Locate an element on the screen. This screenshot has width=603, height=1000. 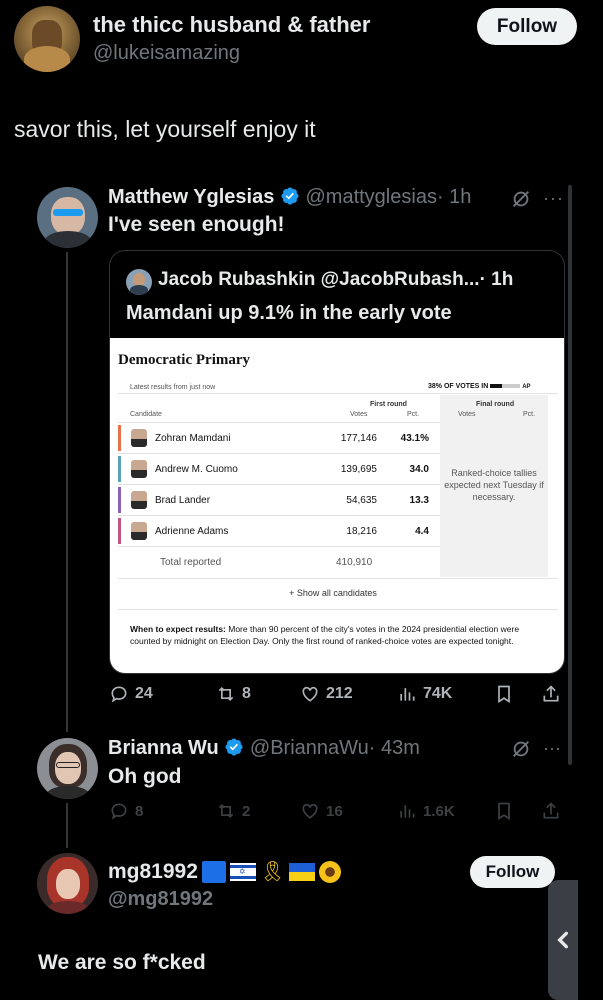
total-votes: 410,910 is located at coordinates (354, 562).